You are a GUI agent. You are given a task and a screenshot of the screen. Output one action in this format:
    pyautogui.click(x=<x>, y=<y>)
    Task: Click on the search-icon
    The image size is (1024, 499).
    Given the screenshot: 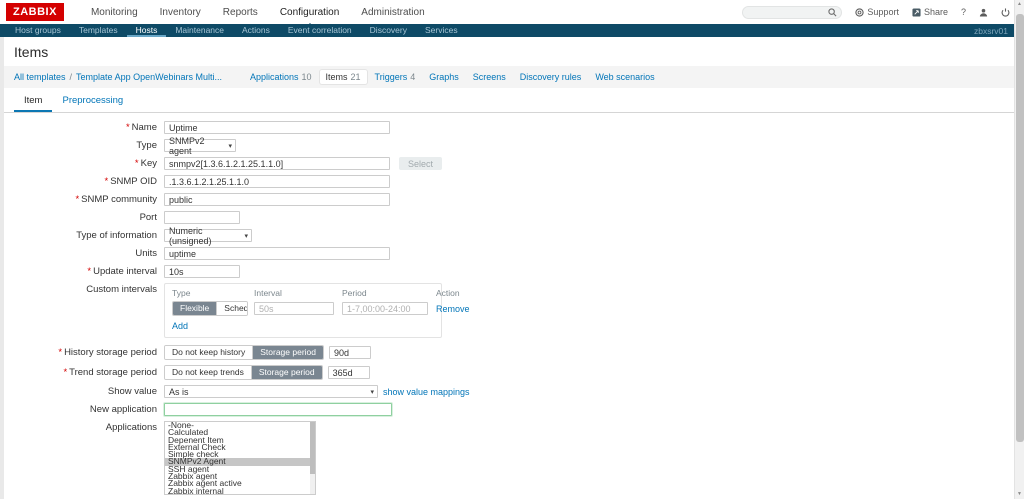 What is the action you would take?
    pyautogui.click(x=832, y=12)
    